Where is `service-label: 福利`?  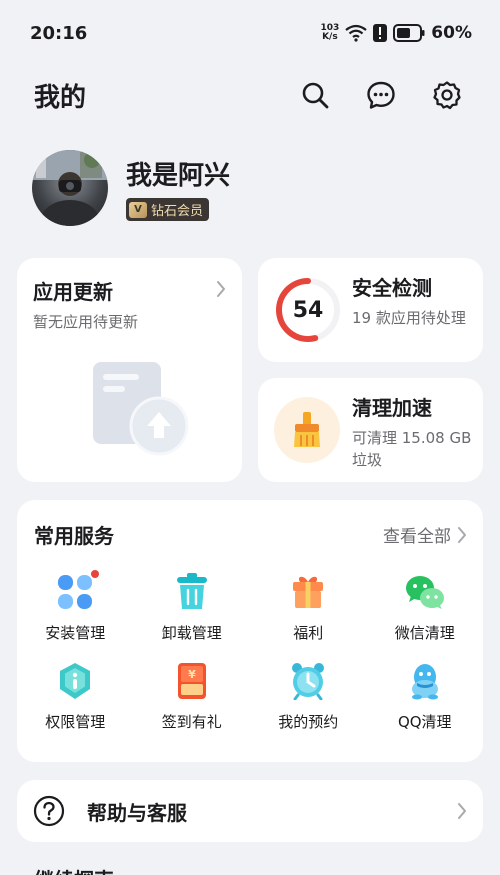
service-label: 福利 is located at coordinates (308, 633).